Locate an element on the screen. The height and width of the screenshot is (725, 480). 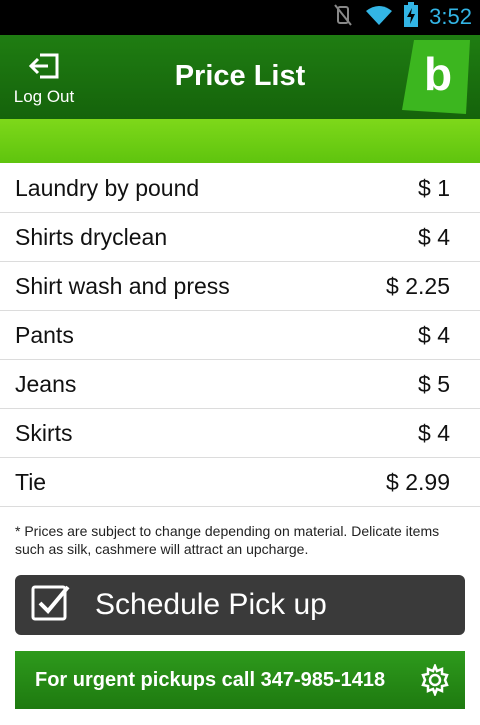
item-name: Jeans is located at coordinates (46, 383).